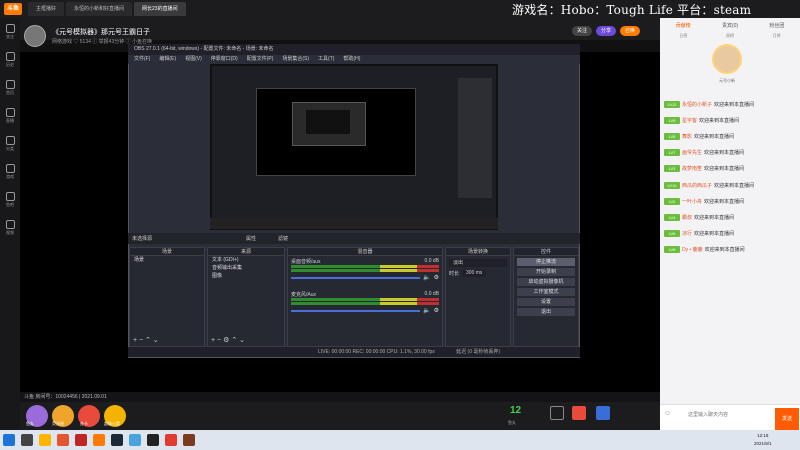 The width and height of the screenshot is (800, 450). What do you see at coordinates (46, 9) in the screenshot?
I see `browser-tab: 主框播好` at bounding box center [46, 9].